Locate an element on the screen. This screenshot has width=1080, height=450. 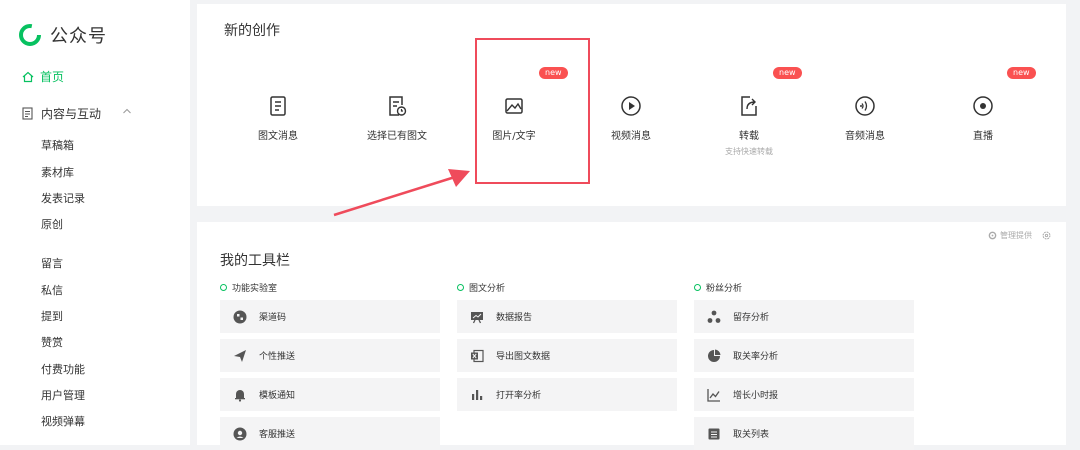
tool-label: 留存分析 is located at coordinates (751, 318).